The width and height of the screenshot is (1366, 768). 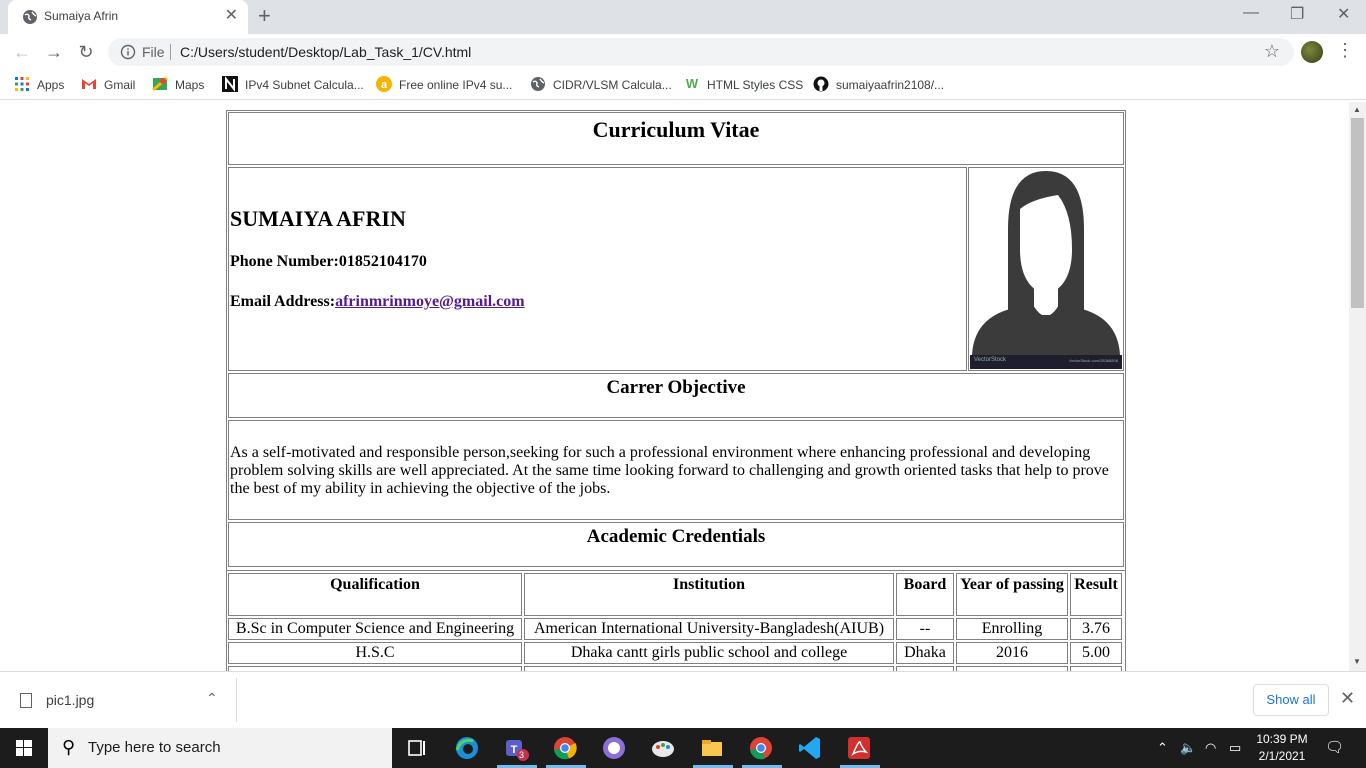 What do you see at coordinates (1235, 748) in the screenshot?
I see `battery-icon: ▭` at bounding box center [1235, 748].